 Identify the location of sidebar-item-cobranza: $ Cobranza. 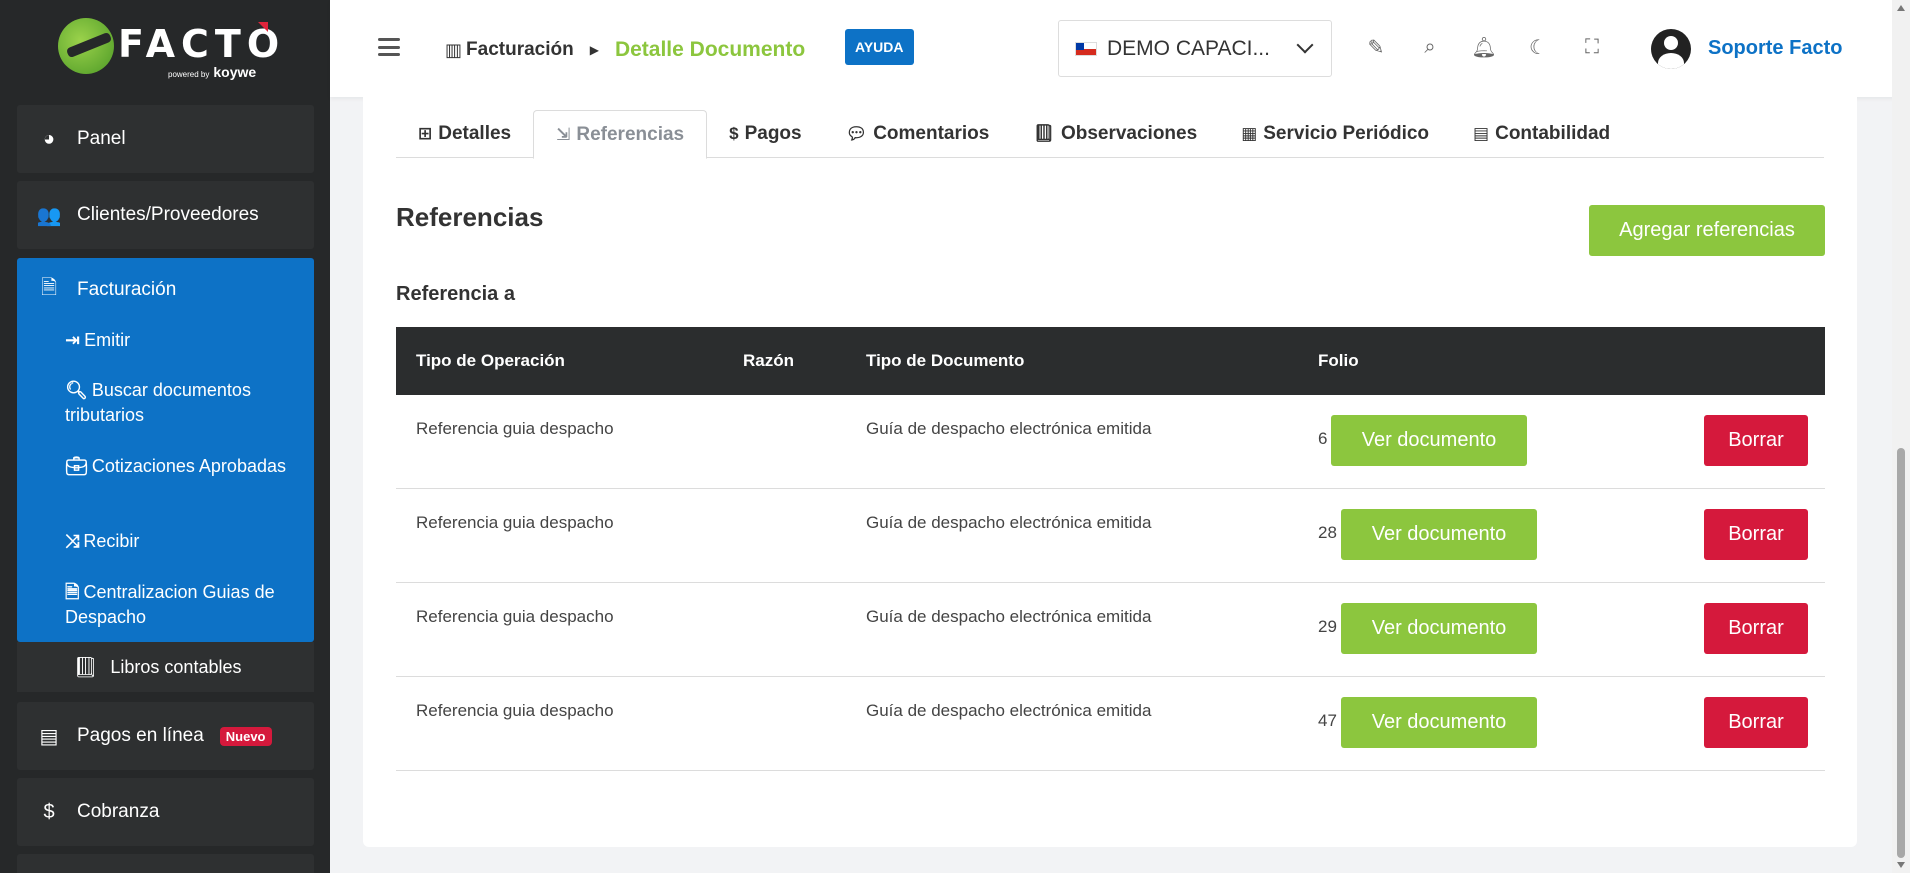
(165, 812).